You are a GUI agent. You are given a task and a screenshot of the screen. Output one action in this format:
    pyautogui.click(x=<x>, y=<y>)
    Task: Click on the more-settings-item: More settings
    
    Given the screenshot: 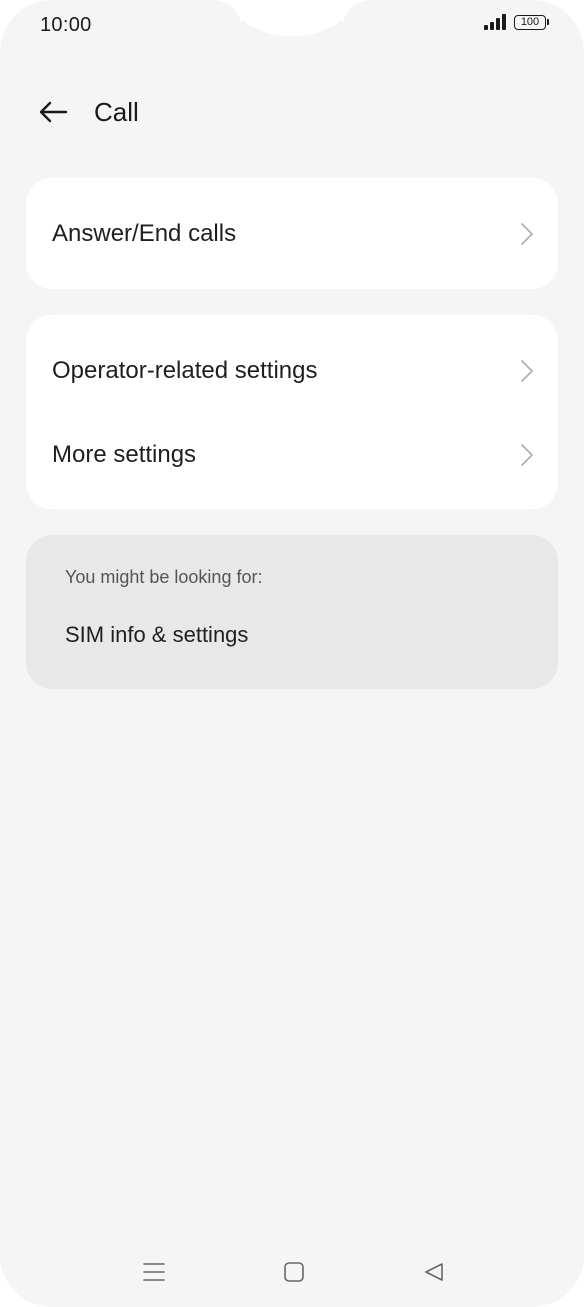 What is the action you would take?
    pyautogui.click(x=292, y=455)
    